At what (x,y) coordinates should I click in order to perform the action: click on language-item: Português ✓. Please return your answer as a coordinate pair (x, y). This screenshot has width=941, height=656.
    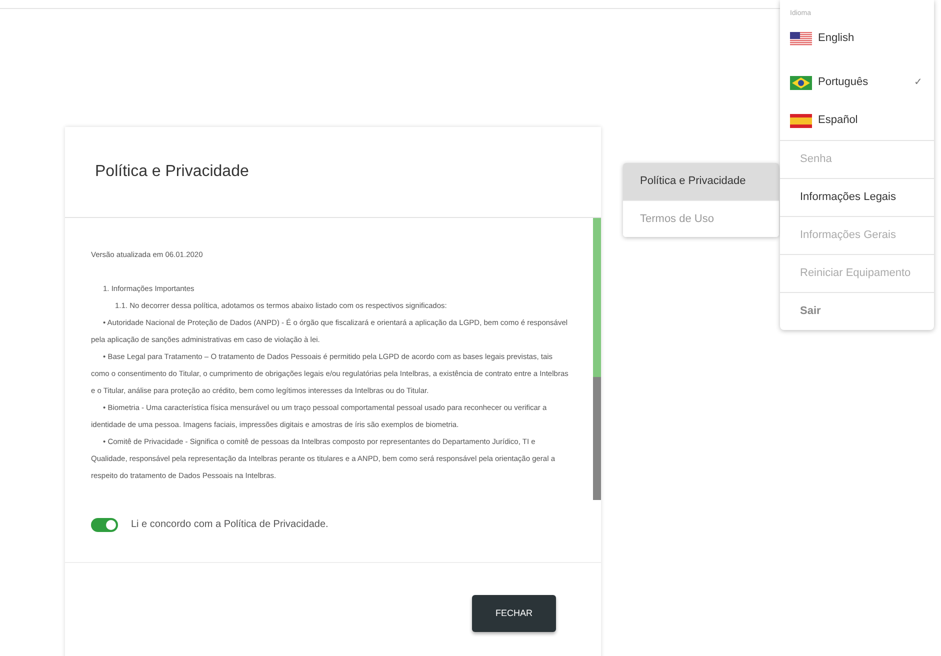
    Looking at the image, I should click on (857, 83).